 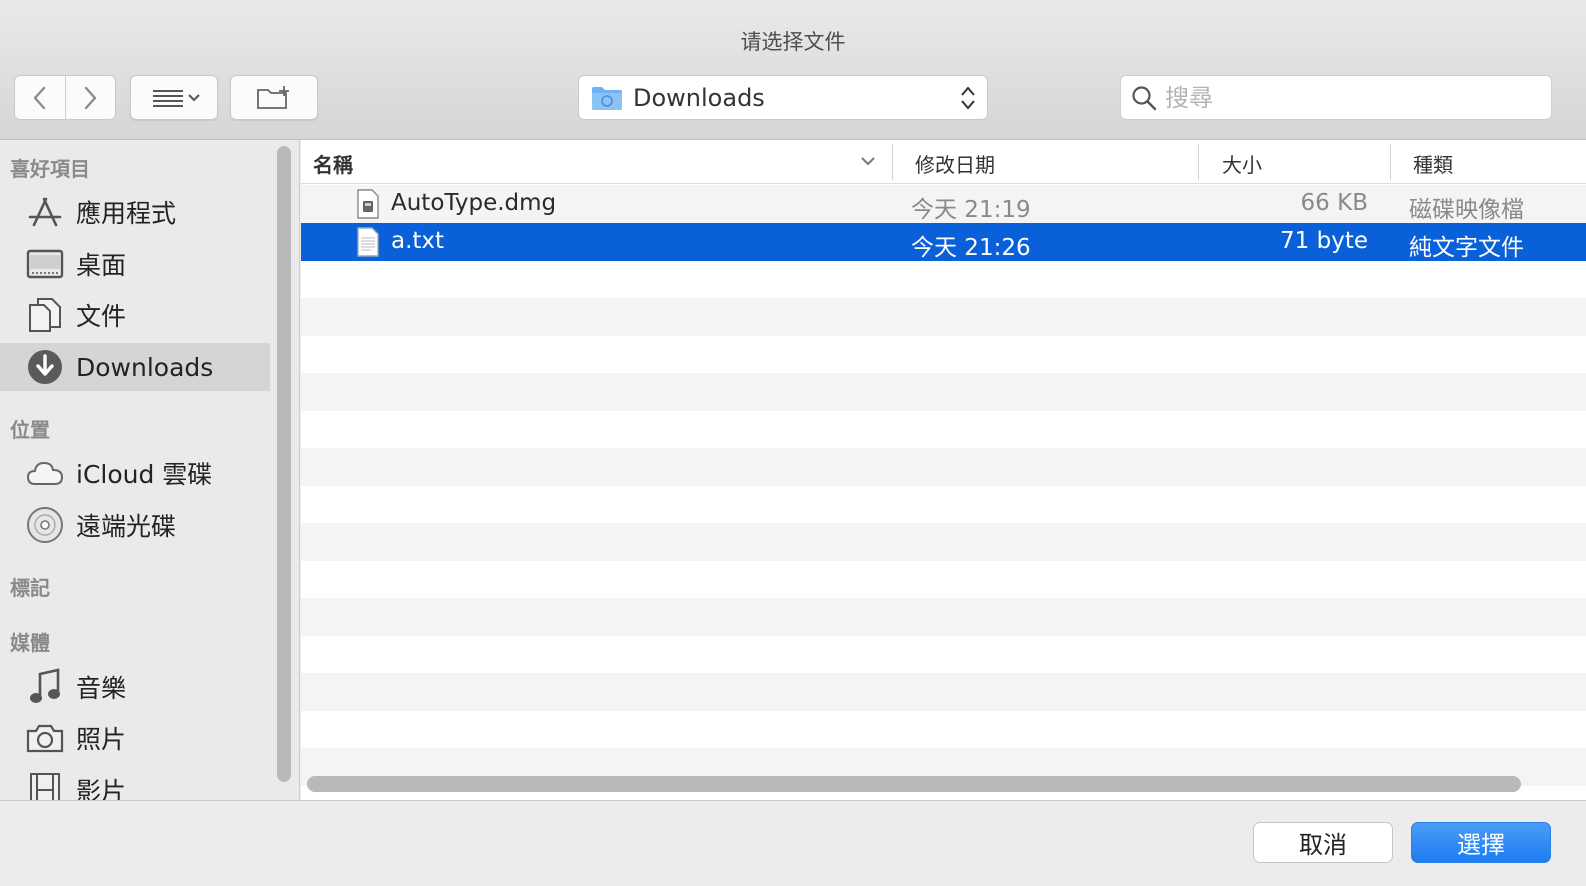 What do you see at coordinates (783, 97) in the screenshot?
I see `location-popup: Downloads` at bounding box center [783, 97].